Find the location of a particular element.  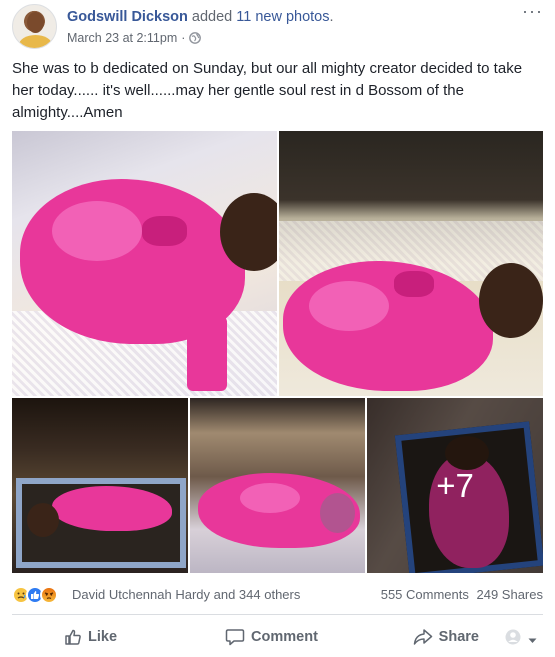

chevron-down-icon is located at coordinates (532, 640).